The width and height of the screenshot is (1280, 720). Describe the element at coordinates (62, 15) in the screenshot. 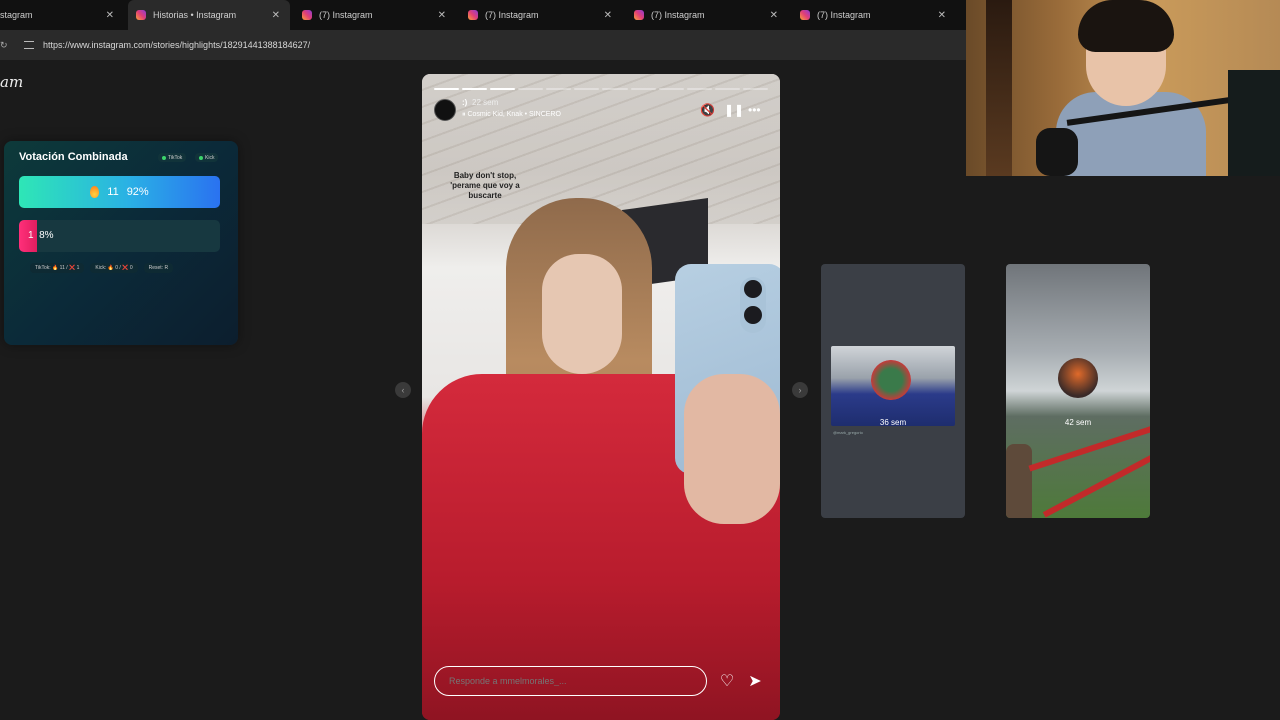

I see `browser-tab: stagram ✕` at that location.